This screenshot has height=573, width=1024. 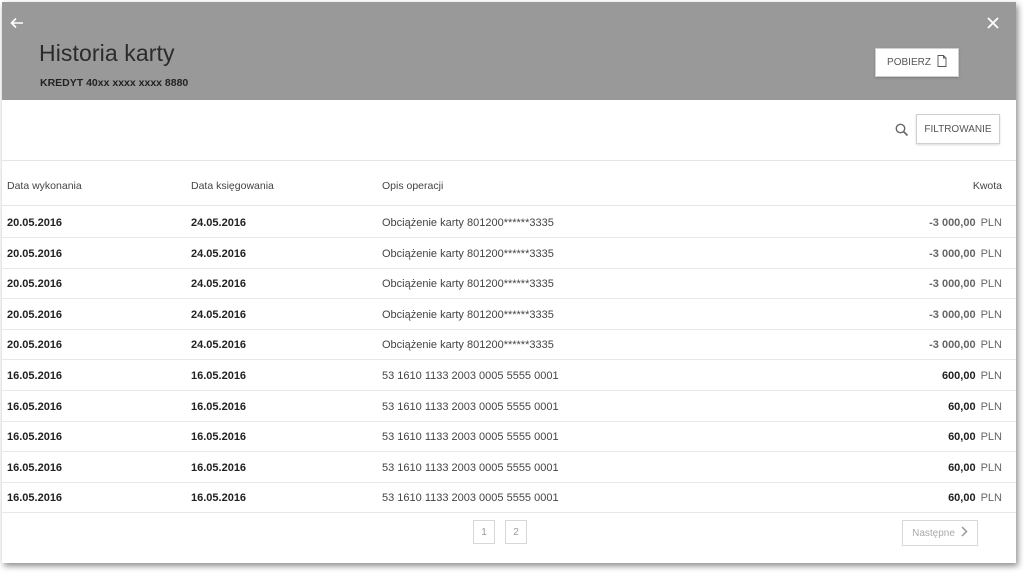 What do you see at coordinates (412, 186) in the screenshot?
I see `column-header-description: Opis operacji` at bounding box center [412, 186].